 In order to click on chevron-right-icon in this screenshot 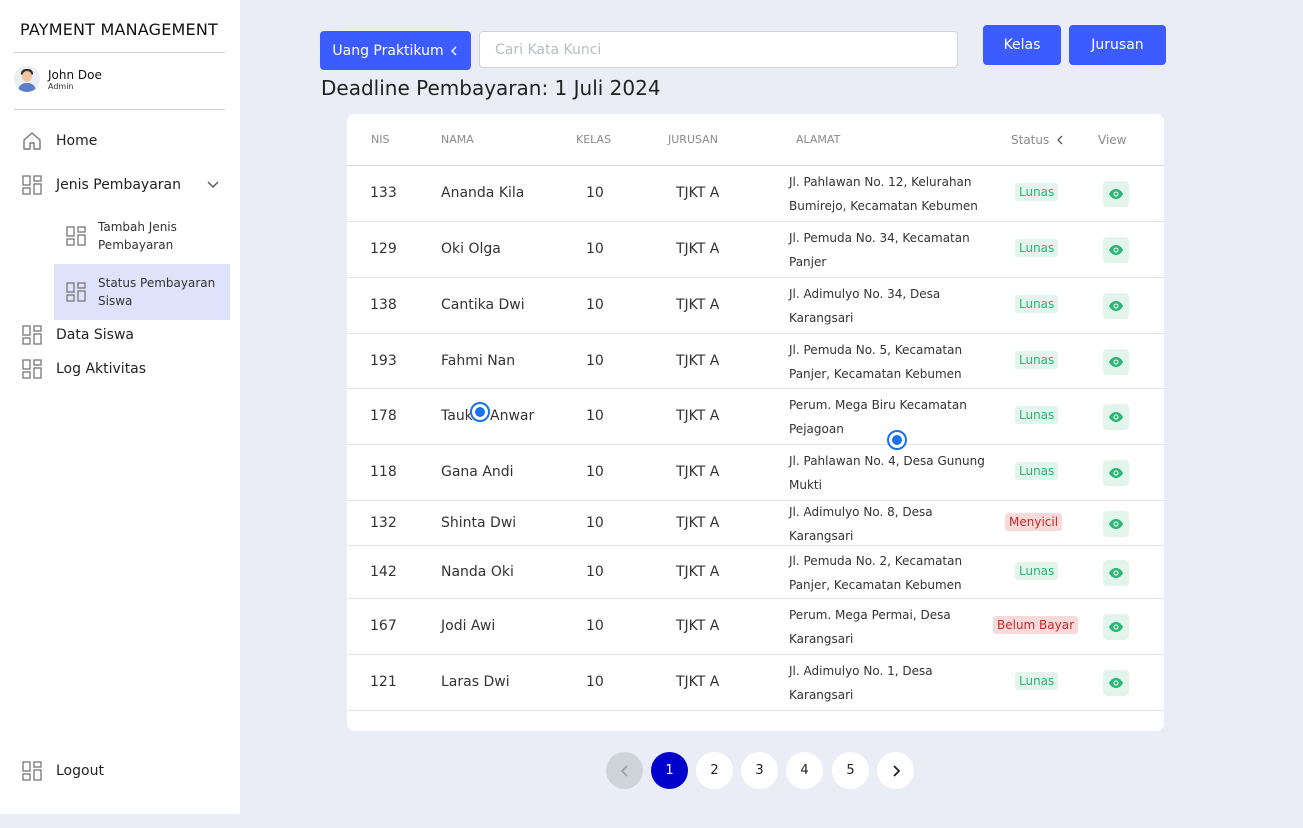, I will do `click(896, 770)`.